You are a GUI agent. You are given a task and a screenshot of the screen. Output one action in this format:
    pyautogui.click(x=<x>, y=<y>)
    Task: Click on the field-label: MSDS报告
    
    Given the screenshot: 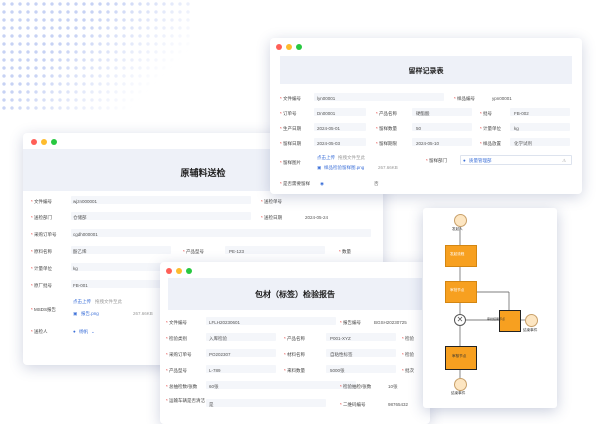 What is the action you would take?
    pyautogui.click(x=43, y=310)
    